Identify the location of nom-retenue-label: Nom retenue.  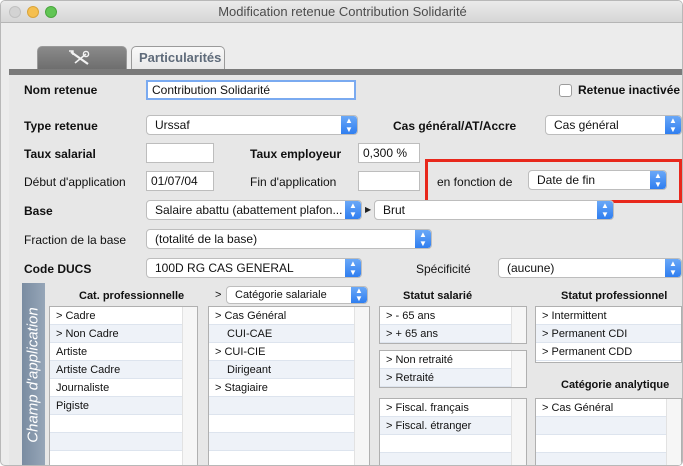
(61, 90).